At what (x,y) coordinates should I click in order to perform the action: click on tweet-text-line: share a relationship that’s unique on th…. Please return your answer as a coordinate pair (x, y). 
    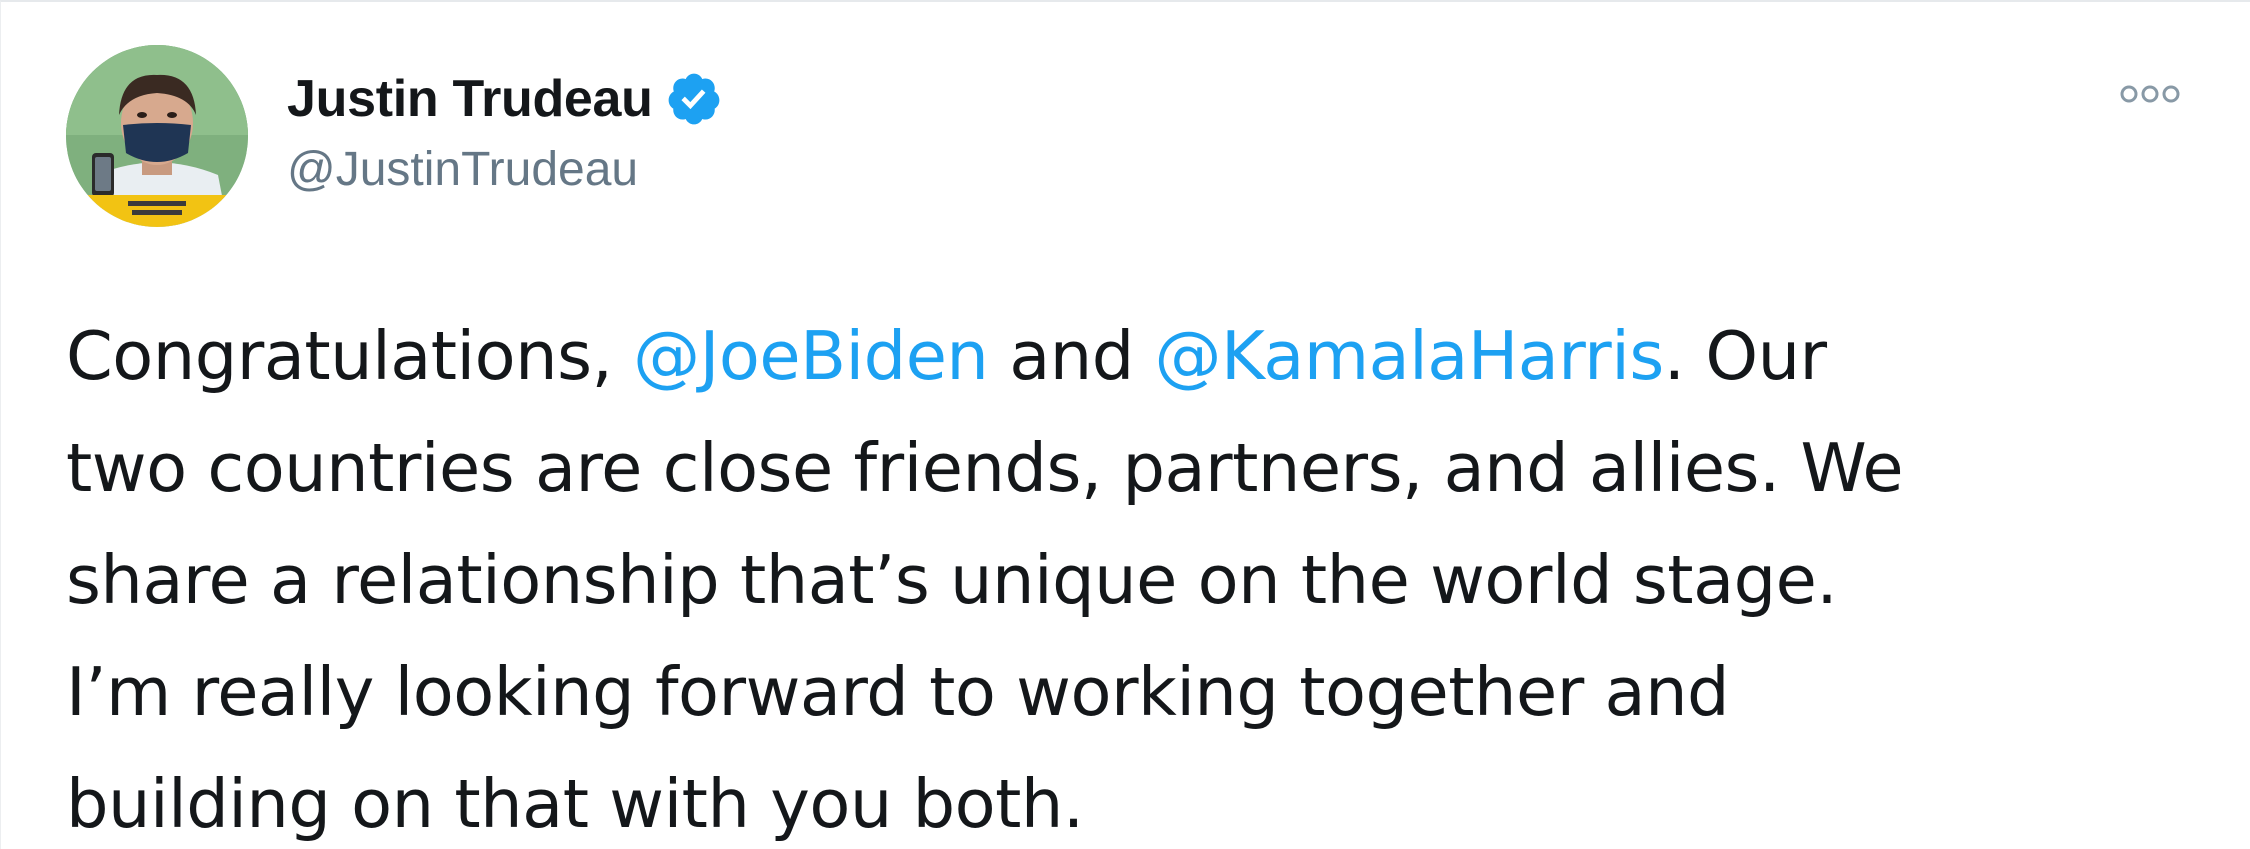
    Looking at the image, I should click on (1141, 580).